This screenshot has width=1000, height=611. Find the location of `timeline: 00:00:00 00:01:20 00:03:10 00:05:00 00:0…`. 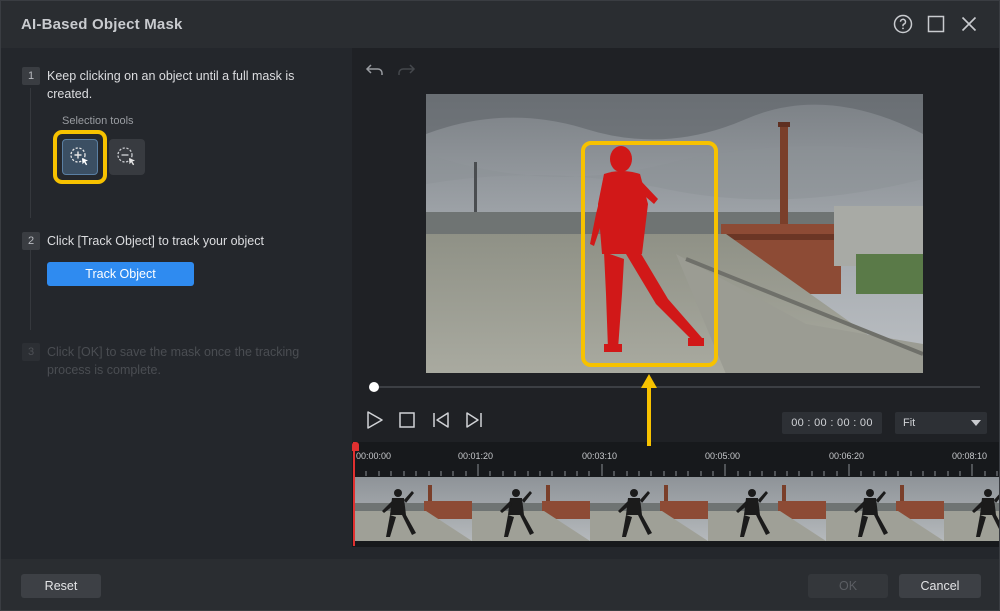

timeline: 00:00:00 00:01:20 00:03:10 00:05:00 00:0… is located at coordinates (675, 500).